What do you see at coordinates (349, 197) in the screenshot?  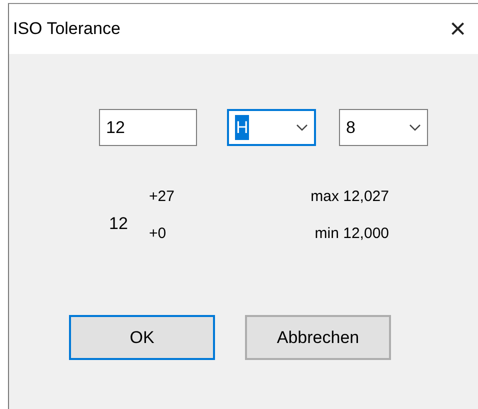 I see `max-value: max 12,027` at bounding box center [349, 197].